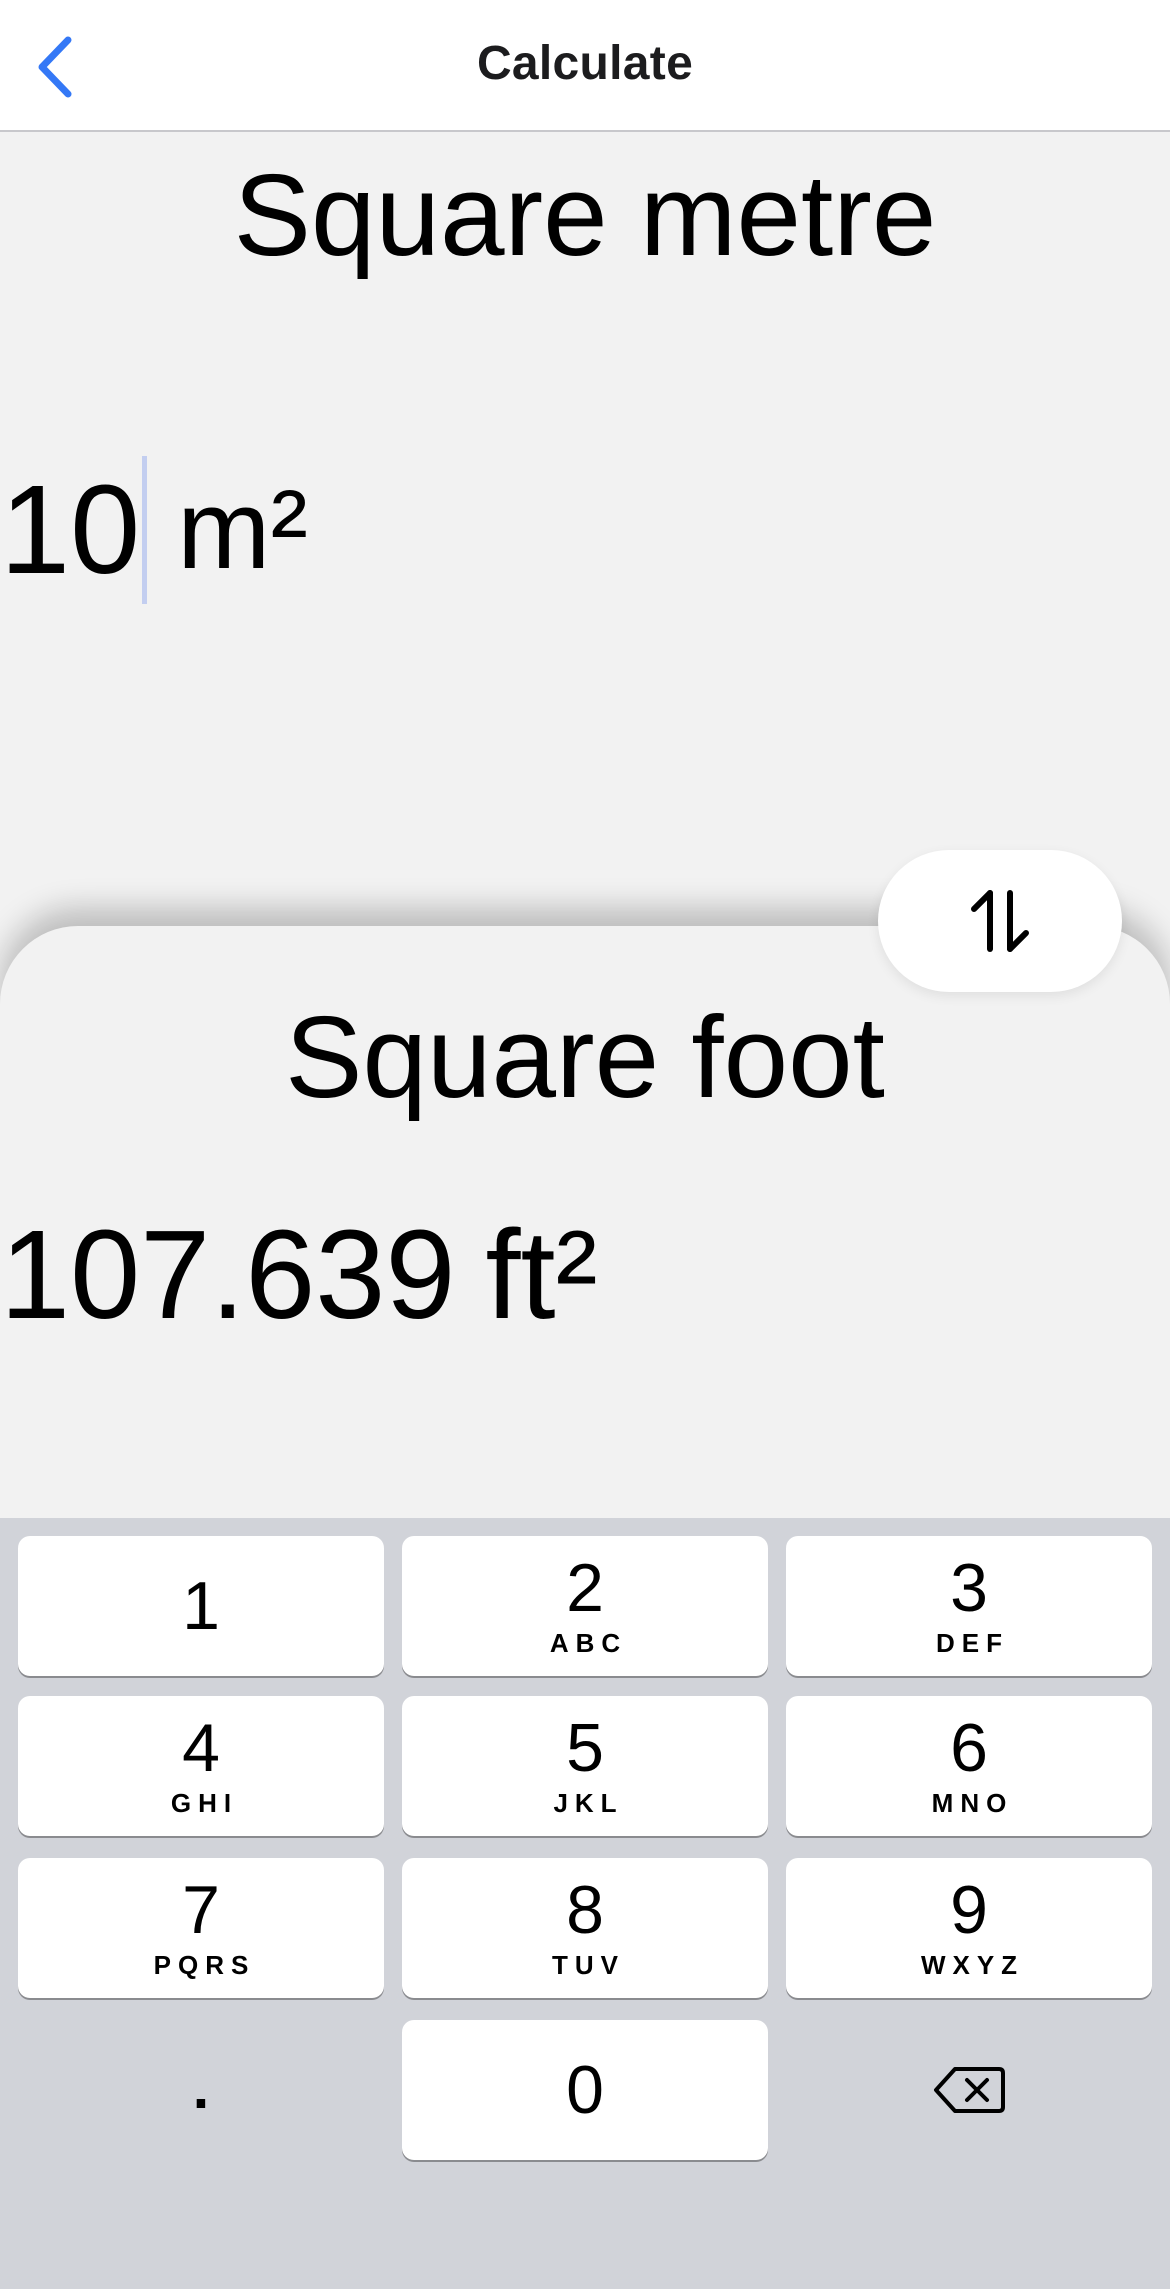 This screenshot has width=1170, height=2289. Describe the element at coordinates (242, 529) in the screenshot. I see `source-unit-symbol: m²` at that location.